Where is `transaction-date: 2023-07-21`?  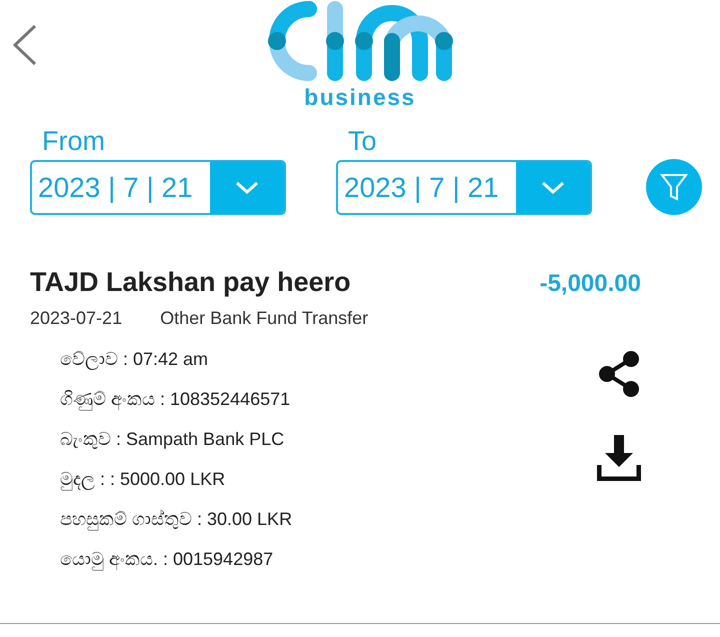 transaction-date: 2023-07-21 is located at coordinates (76, 318).